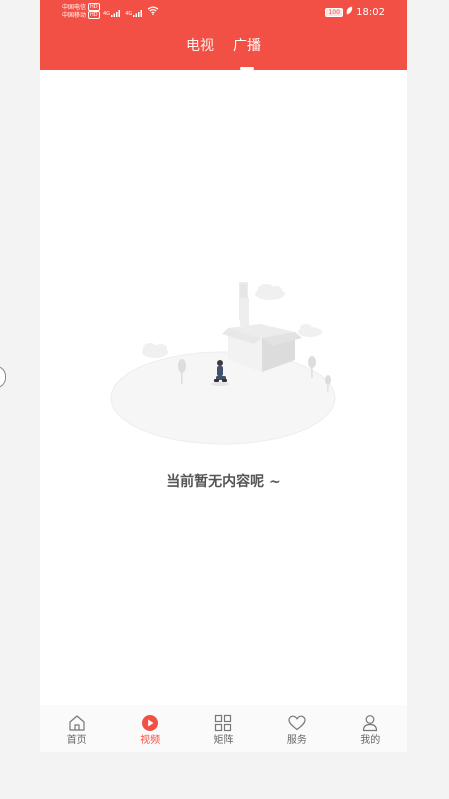  I want to click on leaf-icon, so click(349, 12).